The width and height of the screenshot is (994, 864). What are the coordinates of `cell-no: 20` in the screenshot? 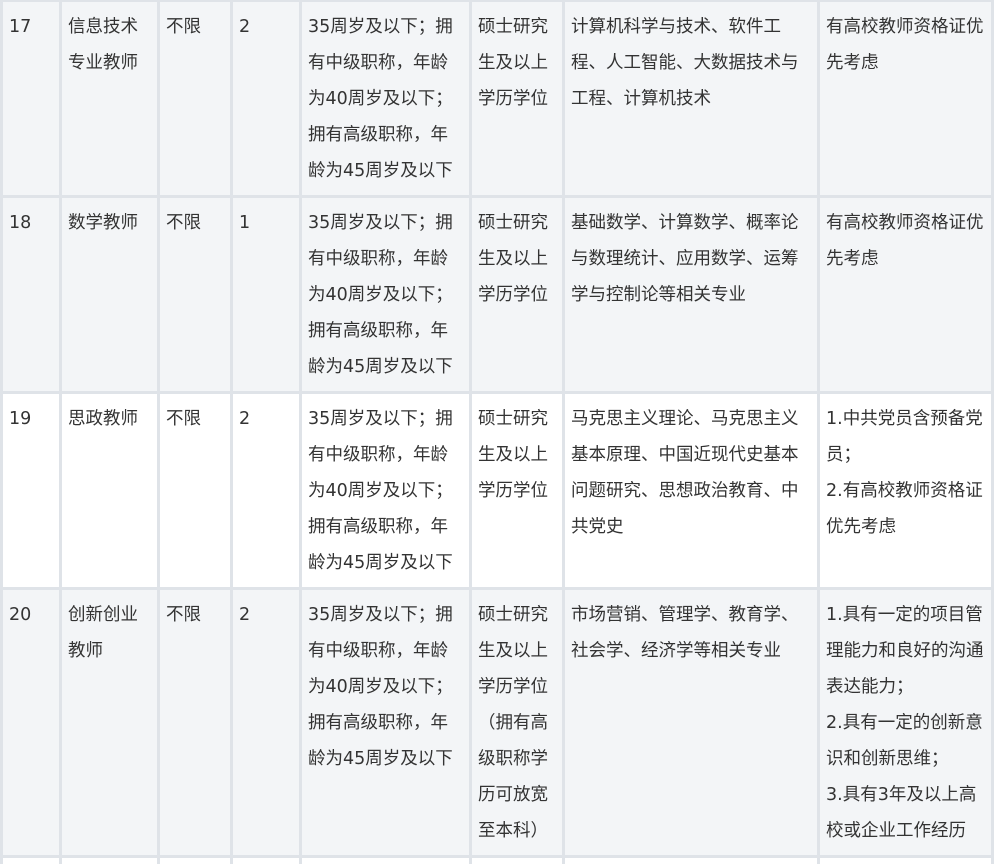 It's located at (31, 724).